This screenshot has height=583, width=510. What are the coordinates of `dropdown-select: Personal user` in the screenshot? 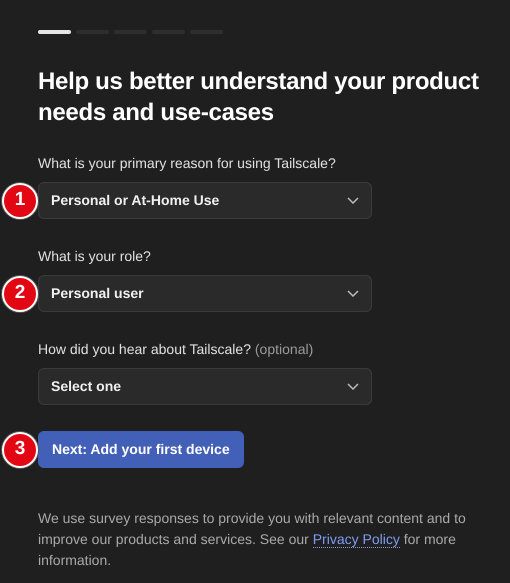 It's located at (205, 293).